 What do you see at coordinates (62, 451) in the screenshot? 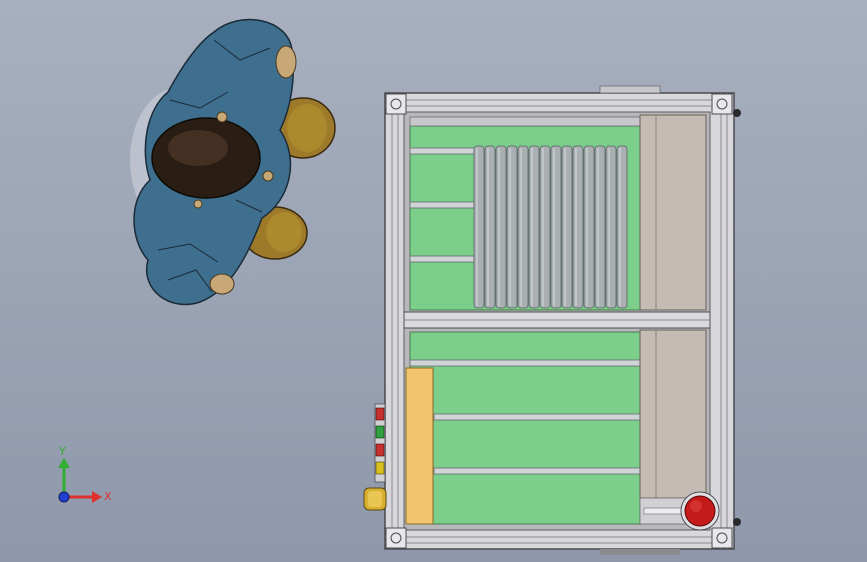
I see `y-axis-label: Y` at bounding box center [62, 451].